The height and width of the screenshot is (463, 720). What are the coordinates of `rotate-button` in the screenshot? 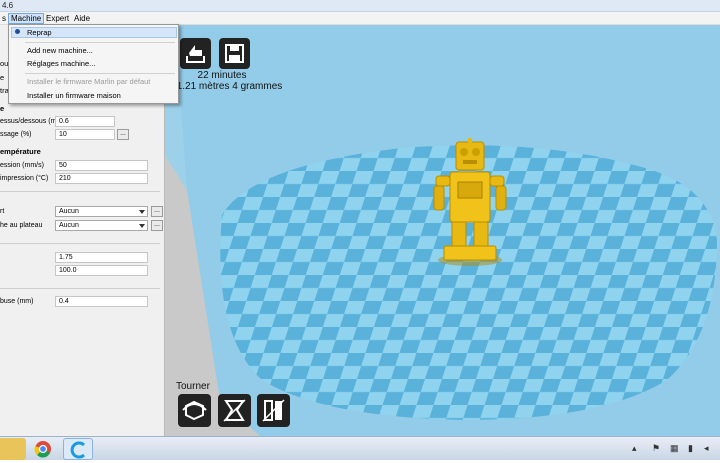 It's located at (194, 410).